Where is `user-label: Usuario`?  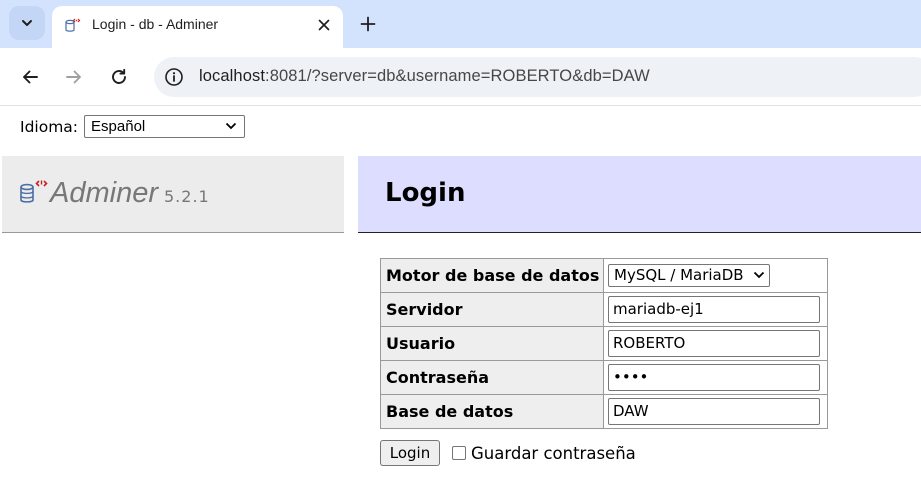 user-label: Usuario is located at coordinates (492, 343).